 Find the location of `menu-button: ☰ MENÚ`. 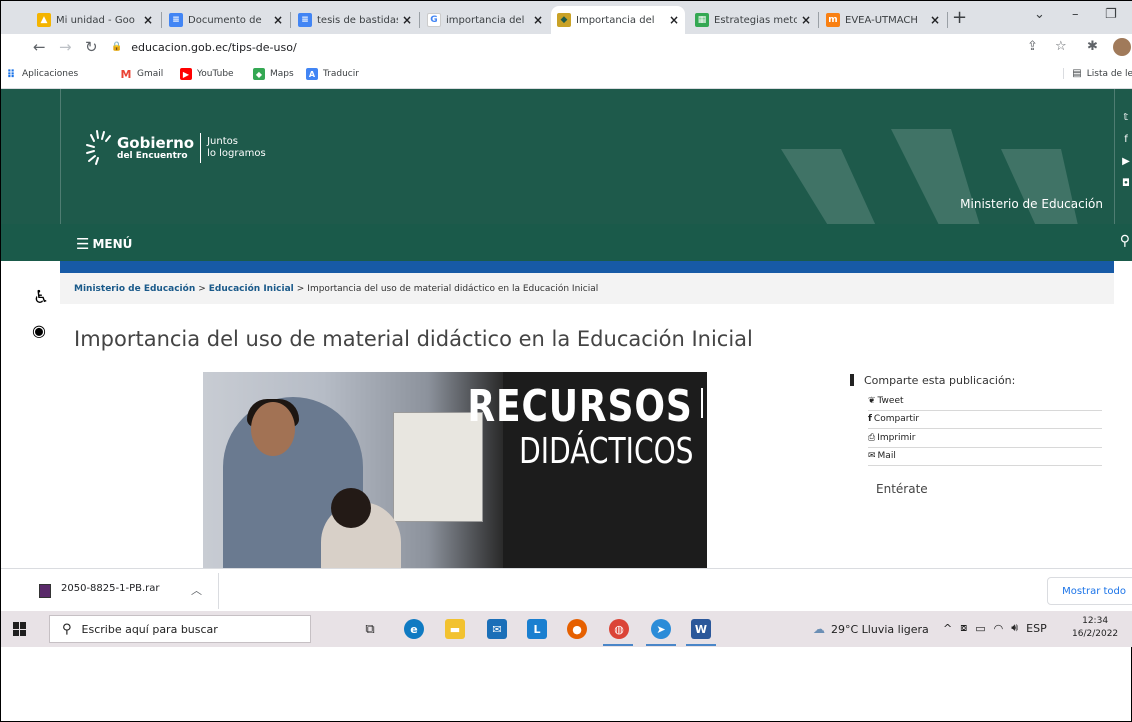

menu-button: ☰ MENÚ is located at coordinates (104, 244).